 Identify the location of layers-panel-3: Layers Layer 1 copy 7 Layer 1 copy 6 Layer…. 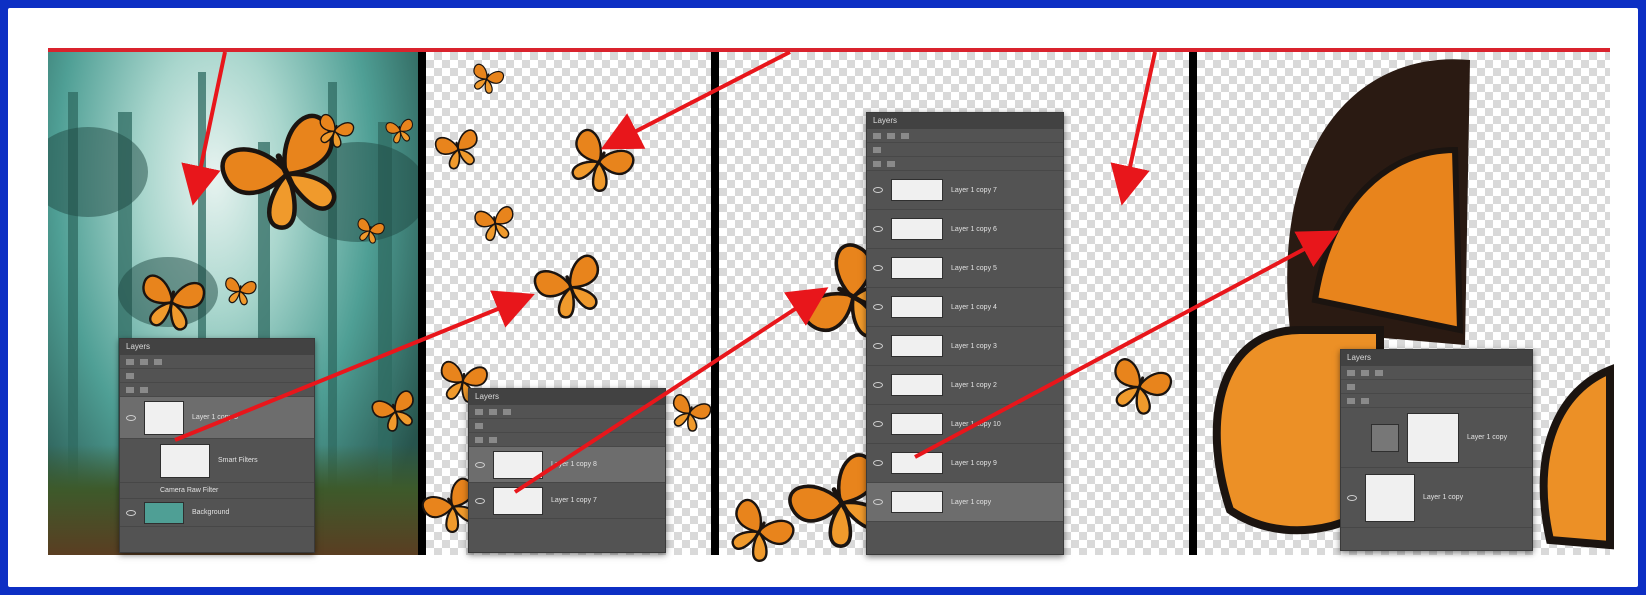
(965, 333).